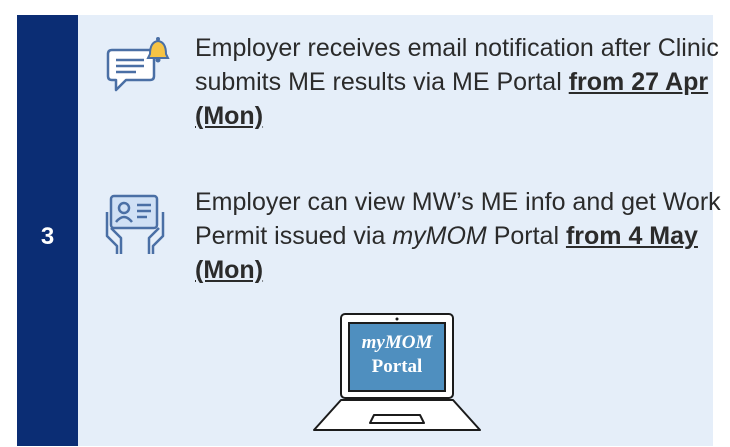 The image size is (730, 447). Describe the element at coordinates (397, 342) in the screenshot. I see `laptop-screen-title: myMOM` at that location.